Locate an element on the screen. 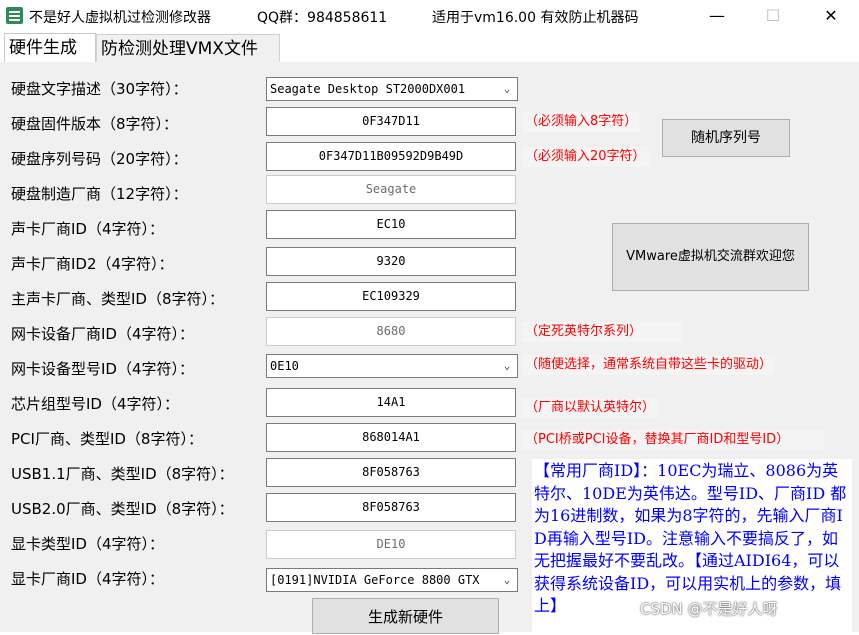 This screenshot has width=859, height=635. tab-strip: 硬件生成 防检测处理VMX文件 is located at coordinates (429, 48).